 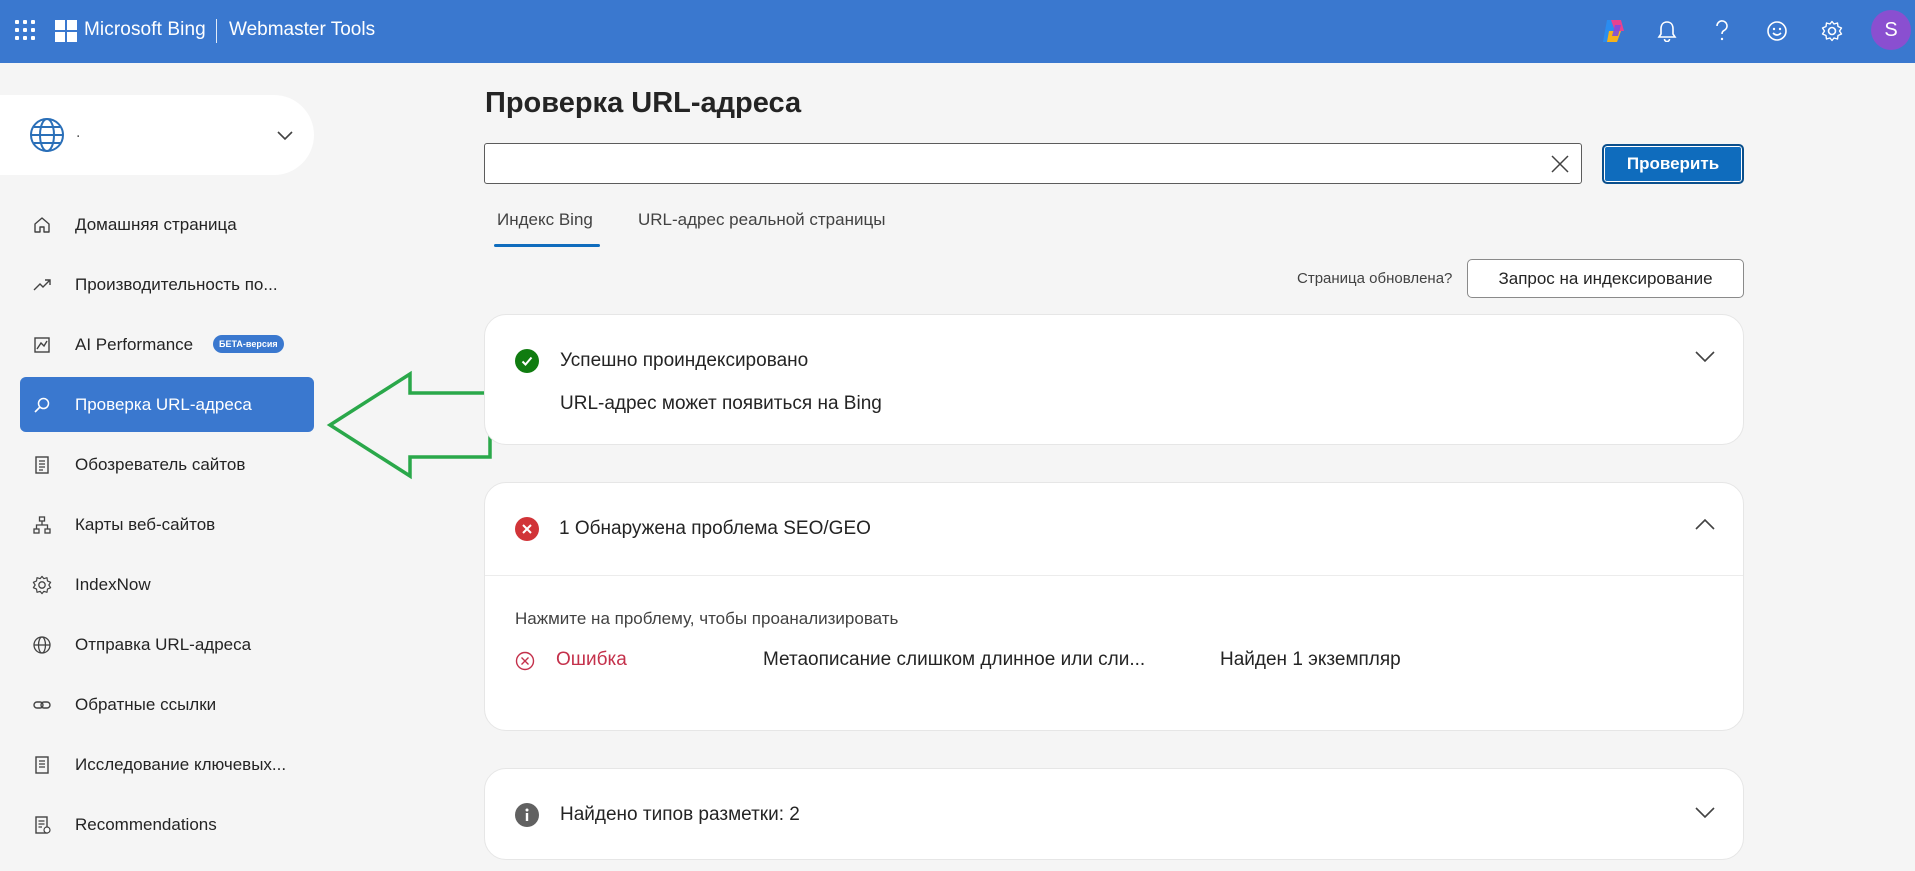 I want to click on link-icon, so click(x=42, y=705).